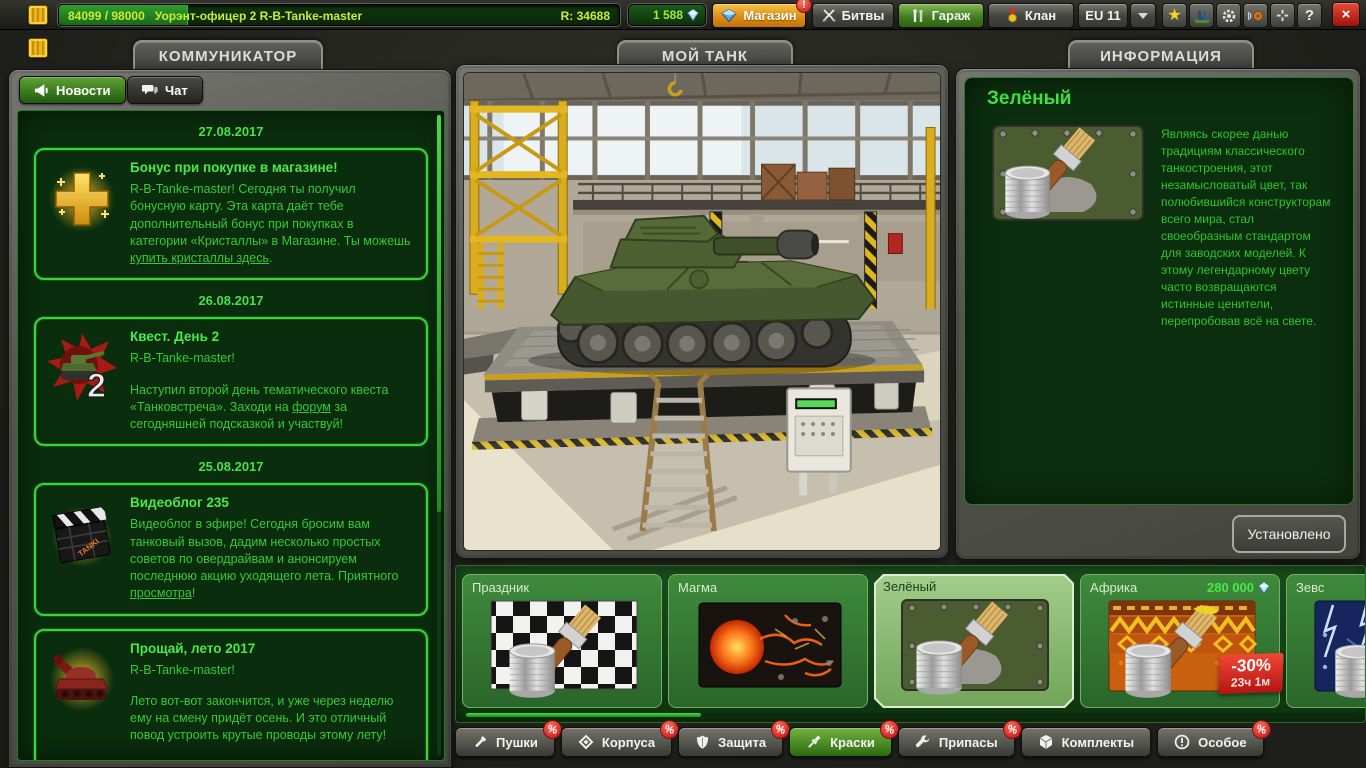  What do you see at coordinates (38, 15) in the screenshot?
I see `gold-box-icon` at bounding box center [38, 15].